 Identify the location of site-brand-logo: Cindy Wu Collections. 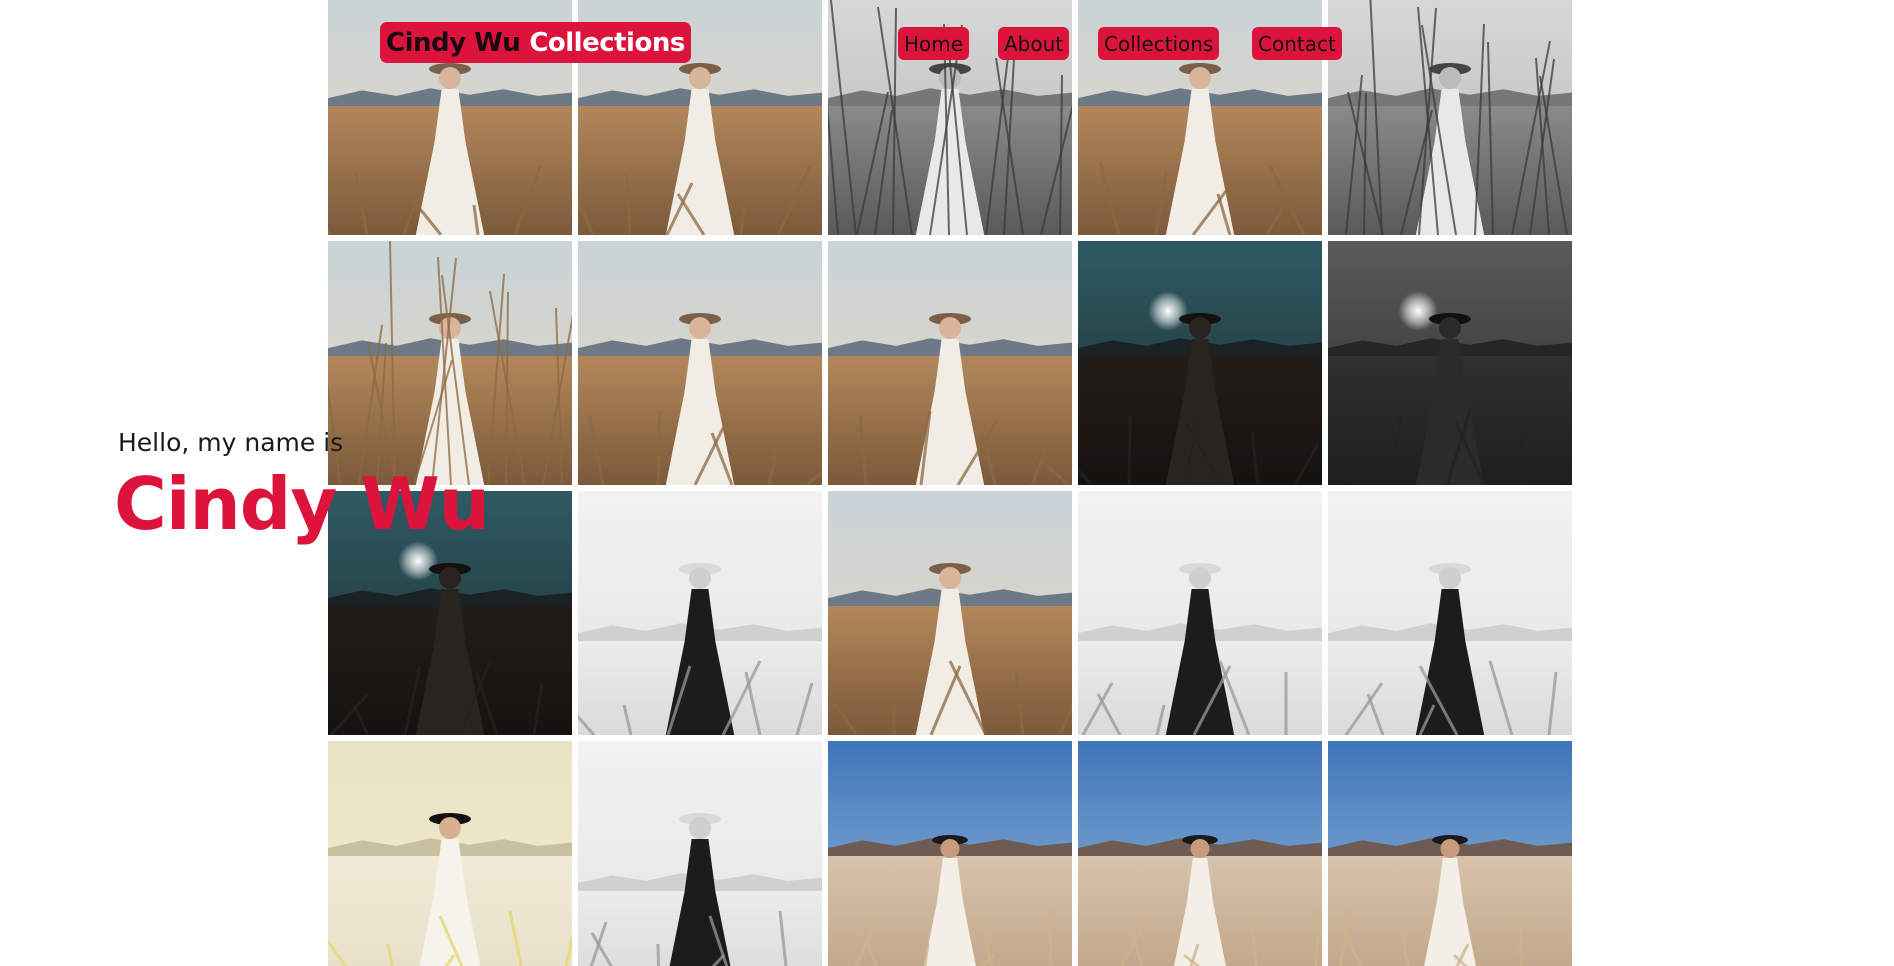
(535, 42).